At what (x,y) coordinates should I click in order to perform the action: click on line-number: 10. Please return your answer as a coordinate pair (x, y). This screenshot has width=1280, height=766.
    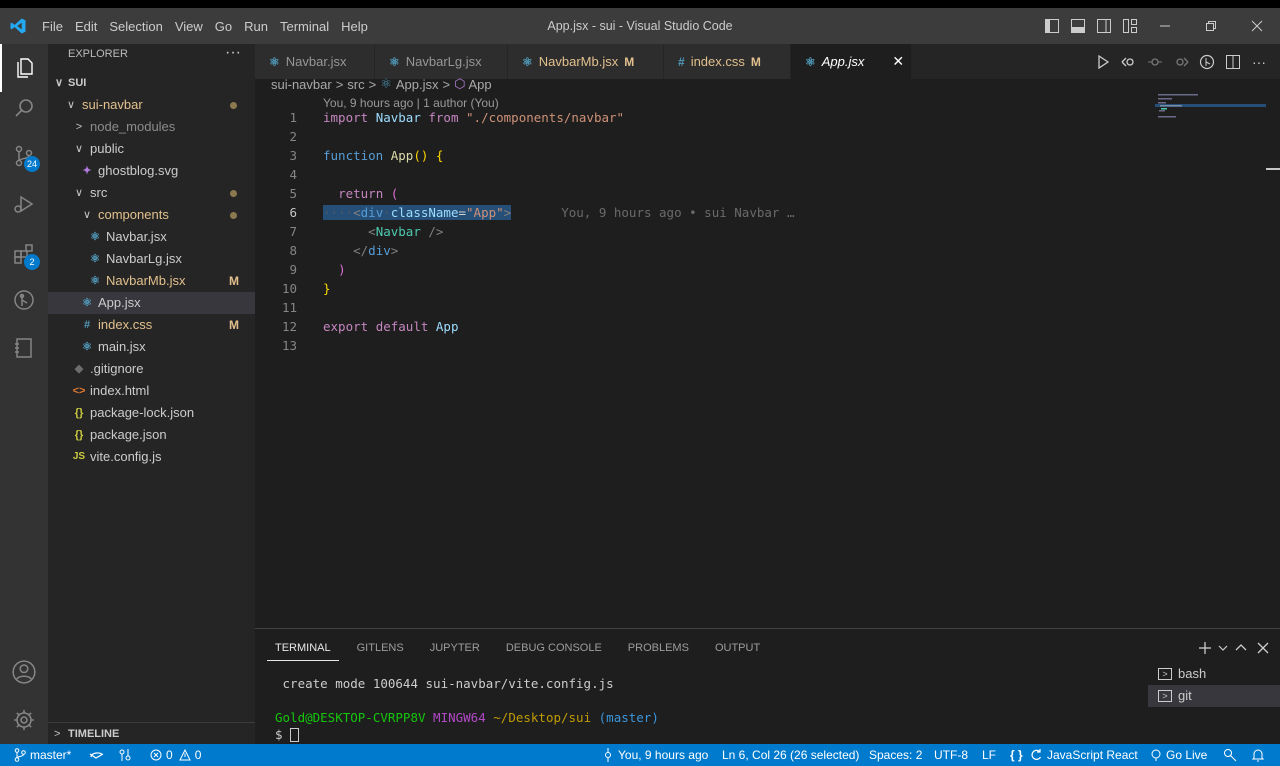
    Looking at the image, I should click on (289, 288).